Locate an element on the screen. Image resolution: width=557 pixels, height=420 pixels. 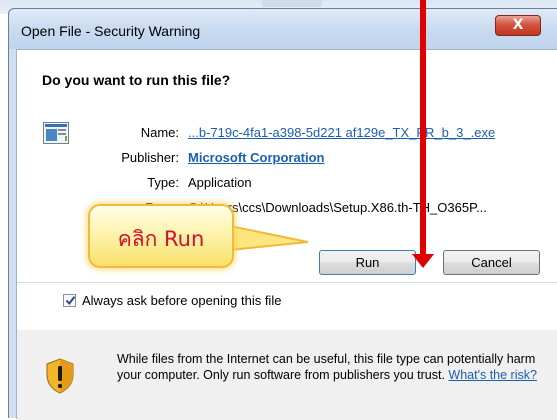
whats-the-risk-link: What's the risk? is located at coordinates (492, 375).